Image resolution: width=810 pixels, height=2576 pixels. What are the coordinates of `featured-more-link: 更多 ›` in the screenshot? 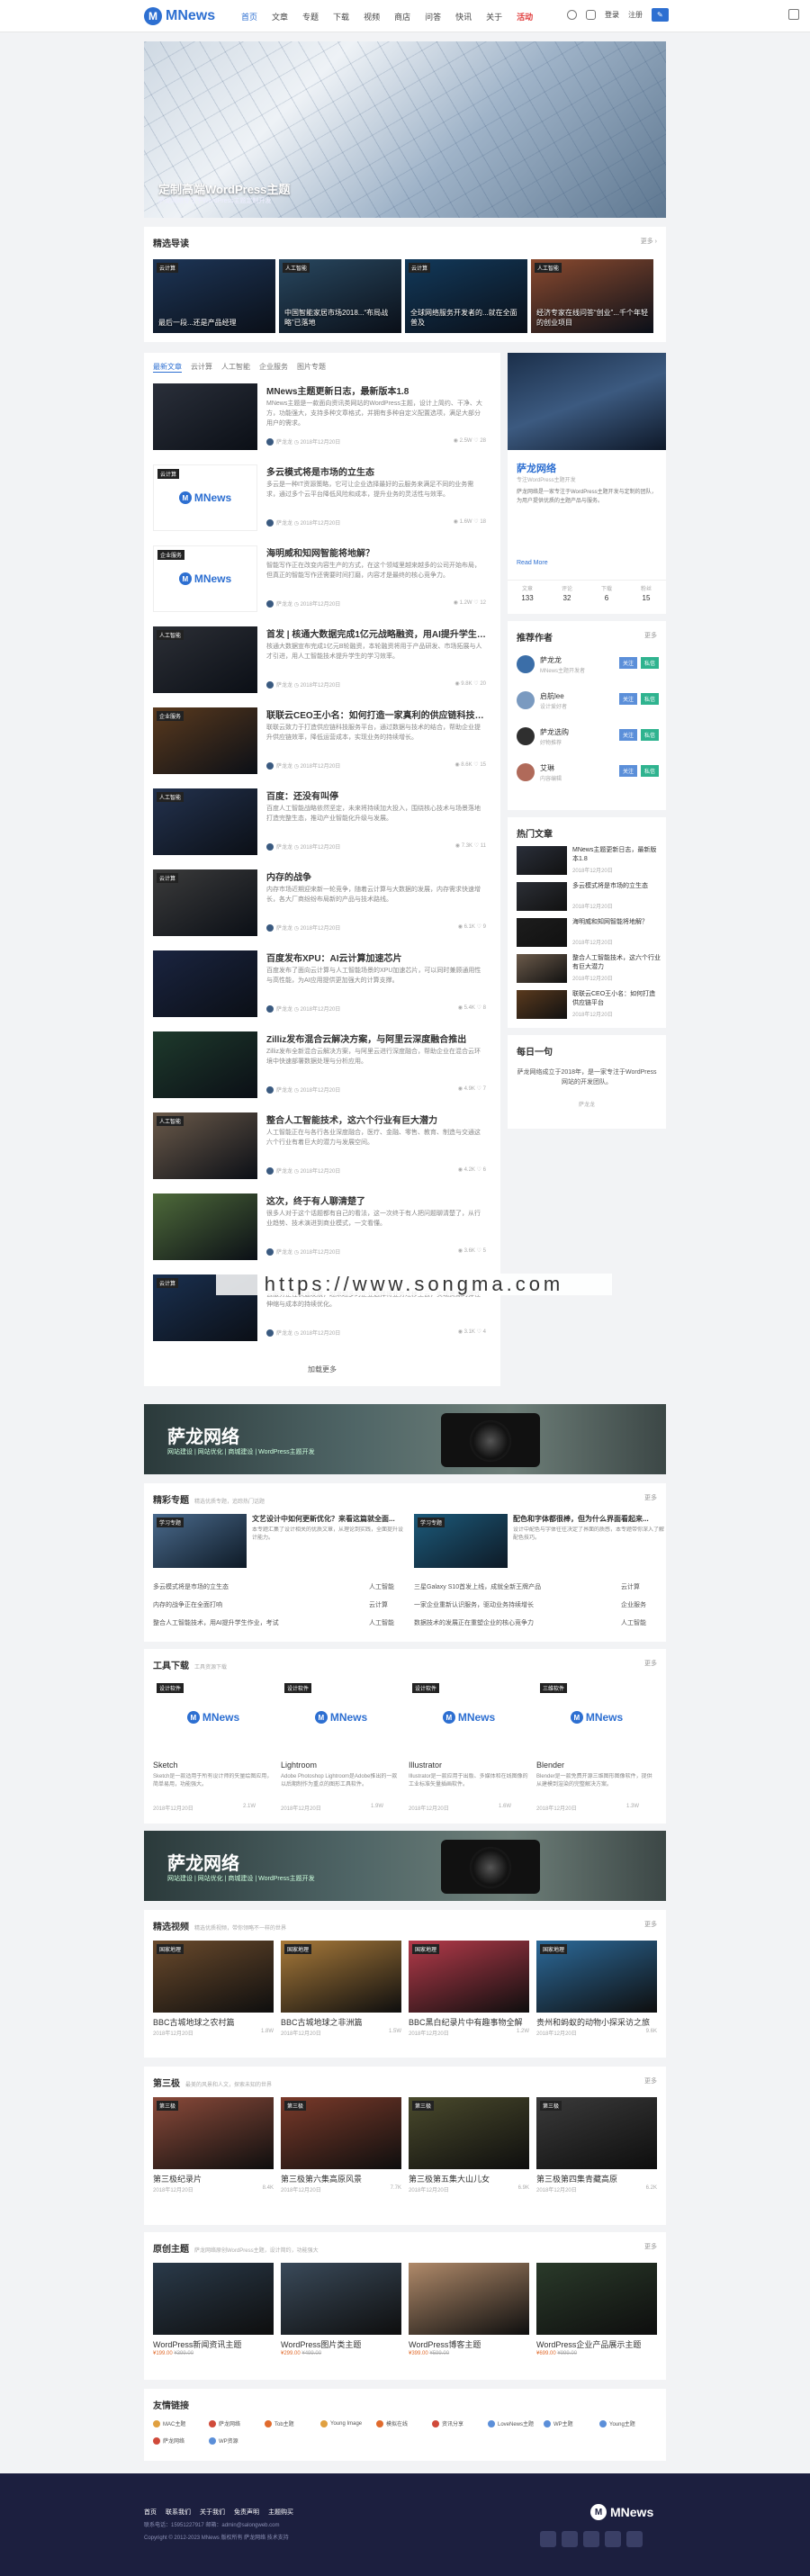 It's located at (649, 241).